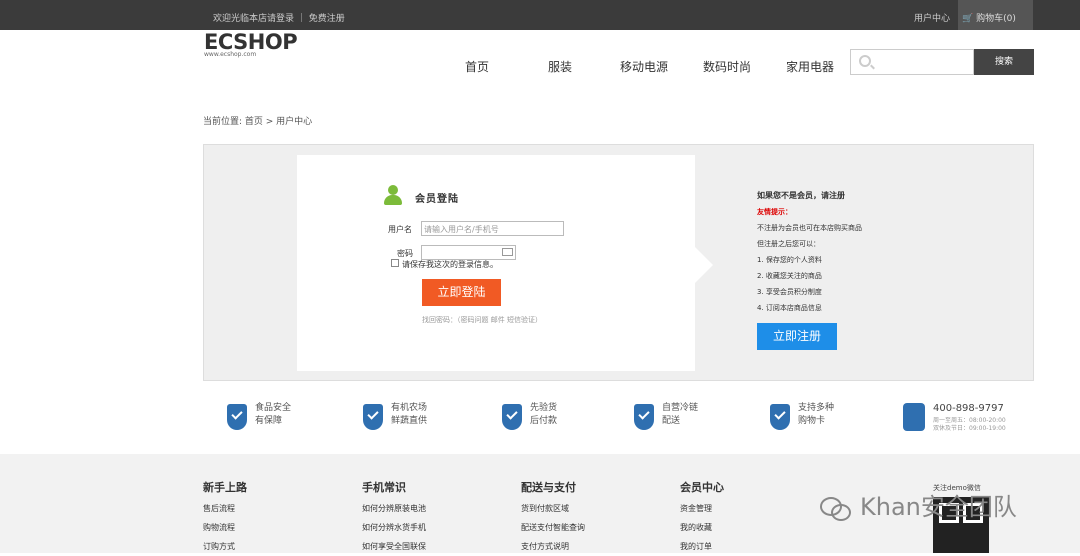 The width and height of the screenshot is (1080, 556). Describe the element at coordinates (450, 264) in the screenshot. I see `remember-label: 请保存我这次的登录信息。` at that location.